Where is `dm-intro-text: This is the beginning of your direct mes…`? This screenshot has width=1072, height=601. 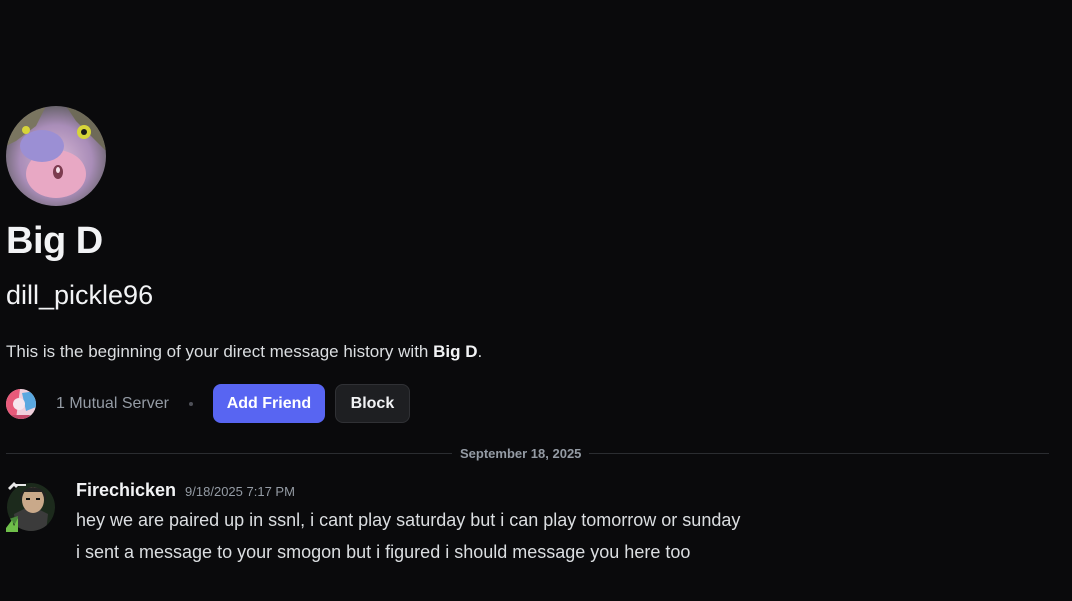 dm-intro-text: This is the beginning of your direct mes… is located at coordinates (244, 352).